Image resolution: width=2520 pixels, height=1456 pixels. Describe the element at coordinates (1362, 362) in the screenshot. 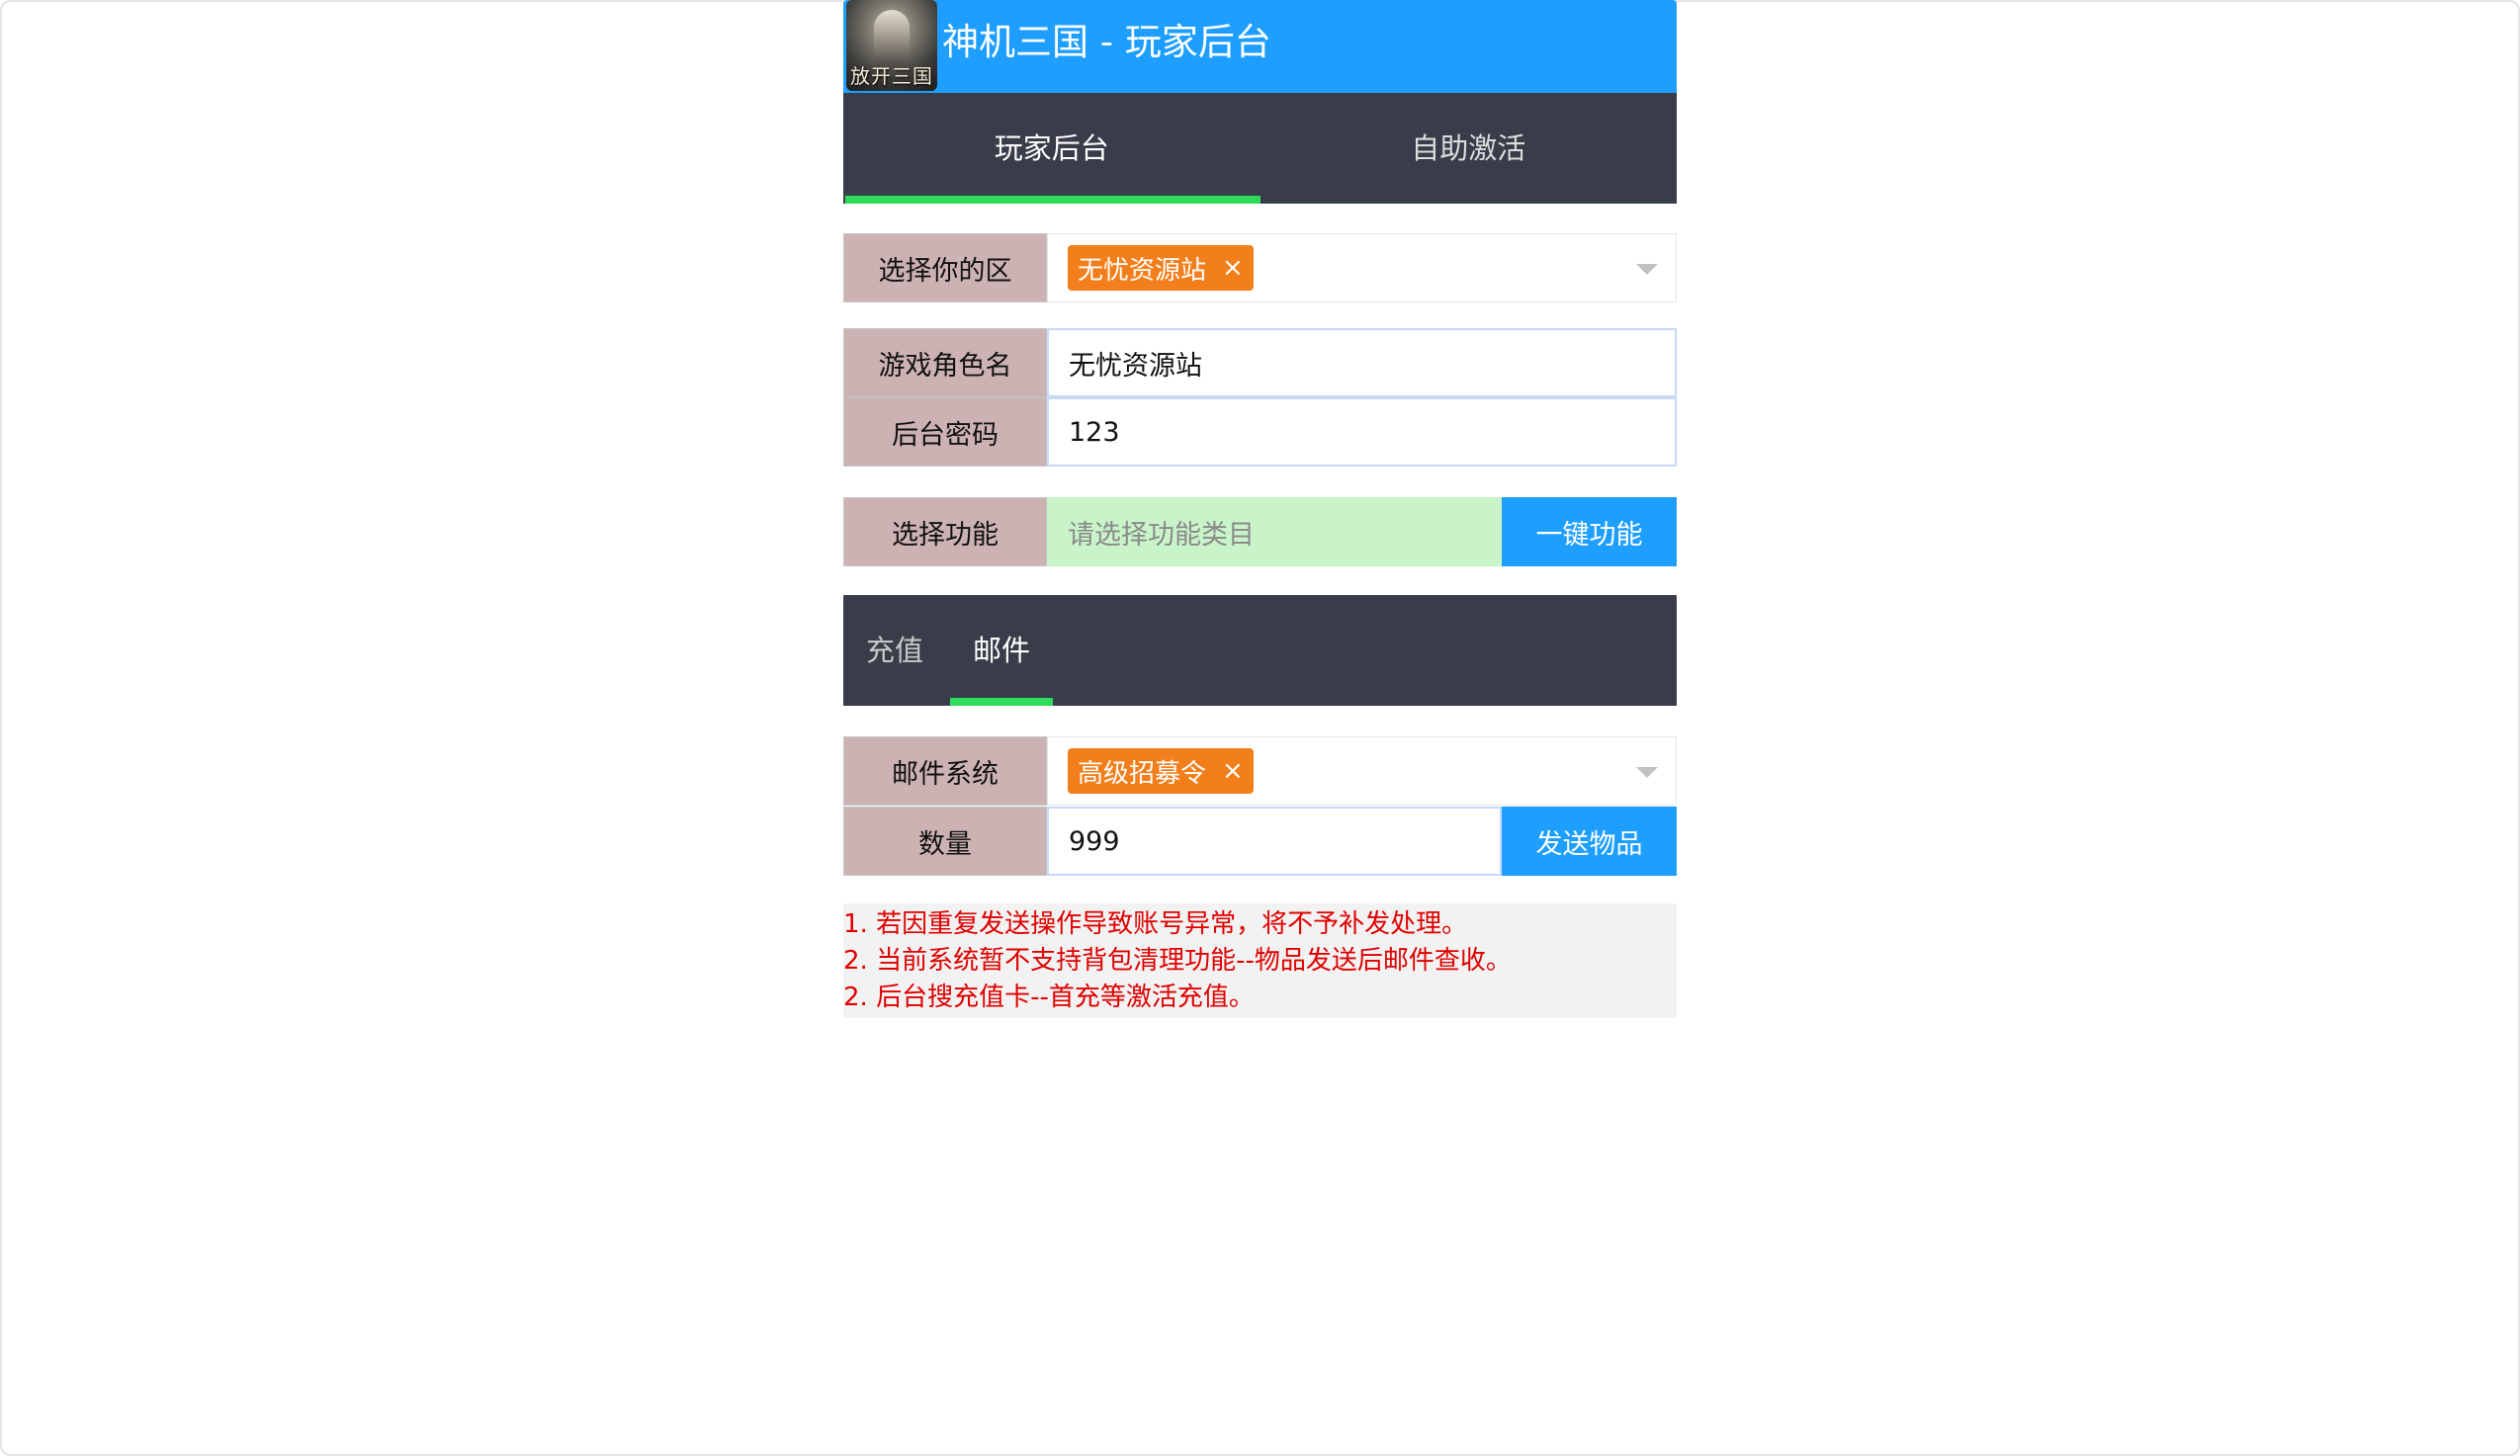

I see `role-name-input: 无忧资源站` at that location.